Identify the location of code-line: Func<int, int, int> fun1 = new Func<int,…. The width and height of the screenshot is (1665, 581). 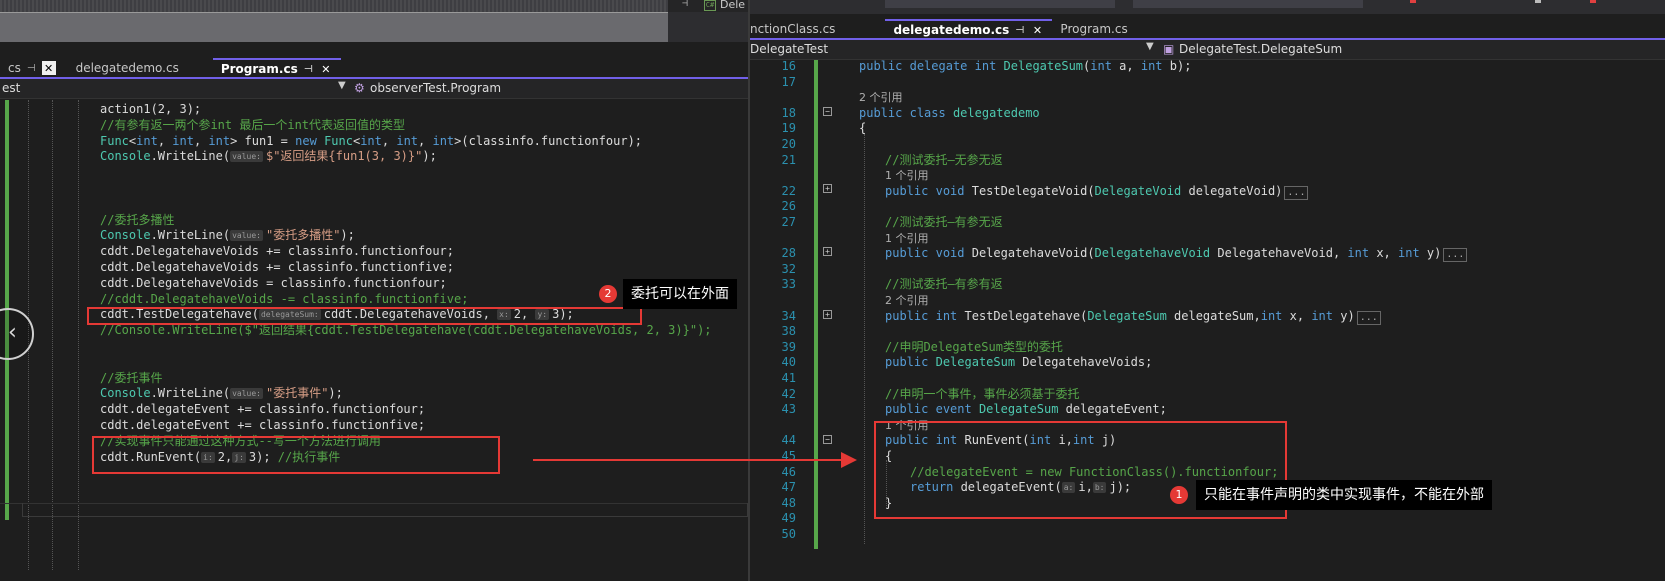
(374, 141).